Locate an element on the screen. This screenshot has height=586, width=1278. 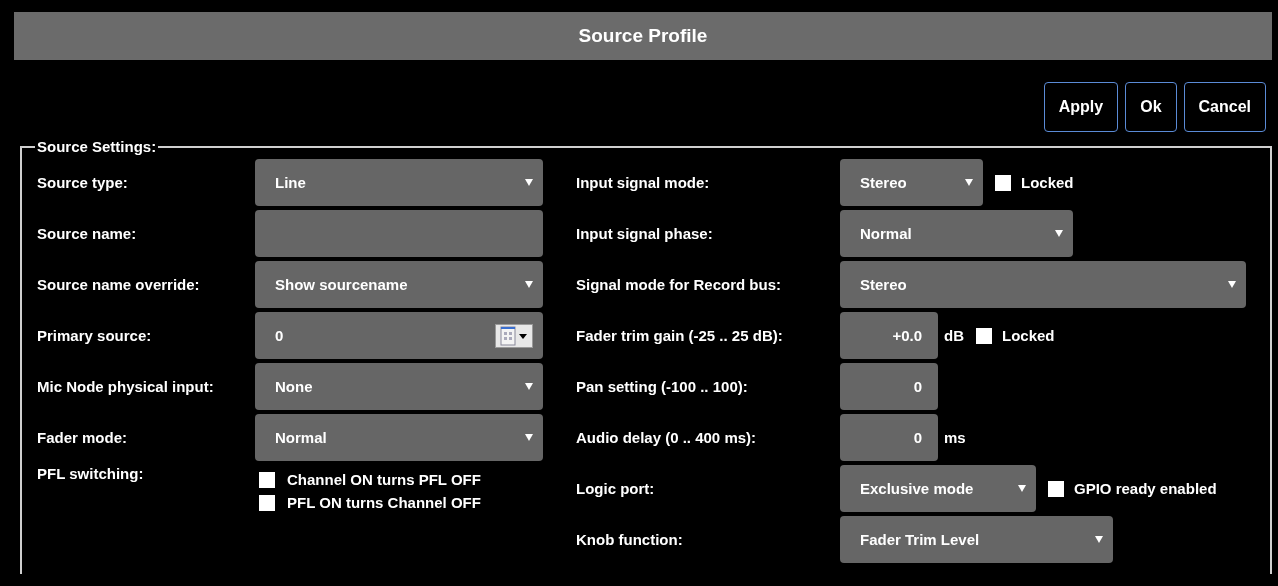
field-label: Logic port: is located at coordinates (616, 488).